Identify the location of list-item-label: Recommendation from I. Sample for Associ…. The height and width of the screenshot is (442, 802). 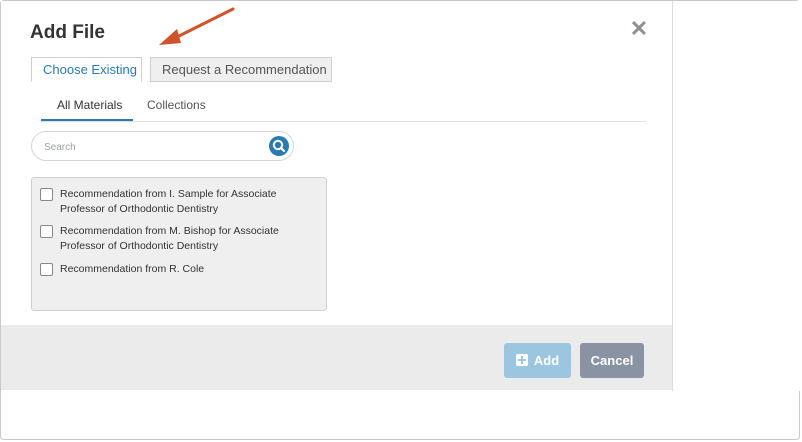
(168, 201).